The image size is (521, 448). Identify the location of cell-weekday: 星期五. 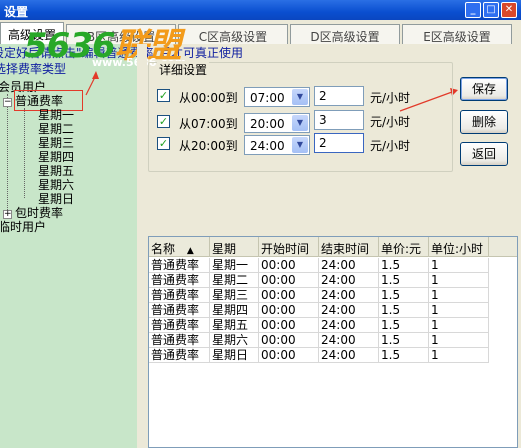
(234, 325).